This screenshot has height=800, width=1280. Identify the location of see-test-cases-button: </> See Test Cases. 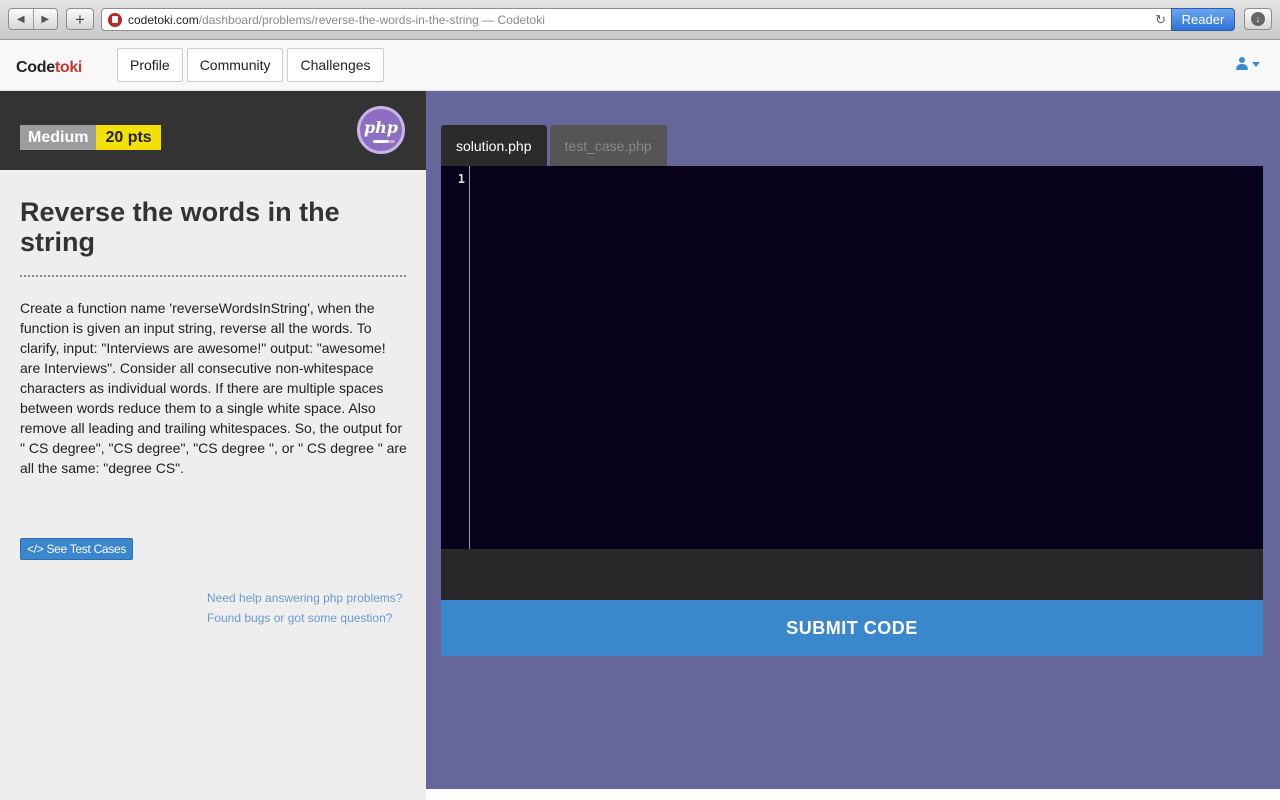
(77, 549).